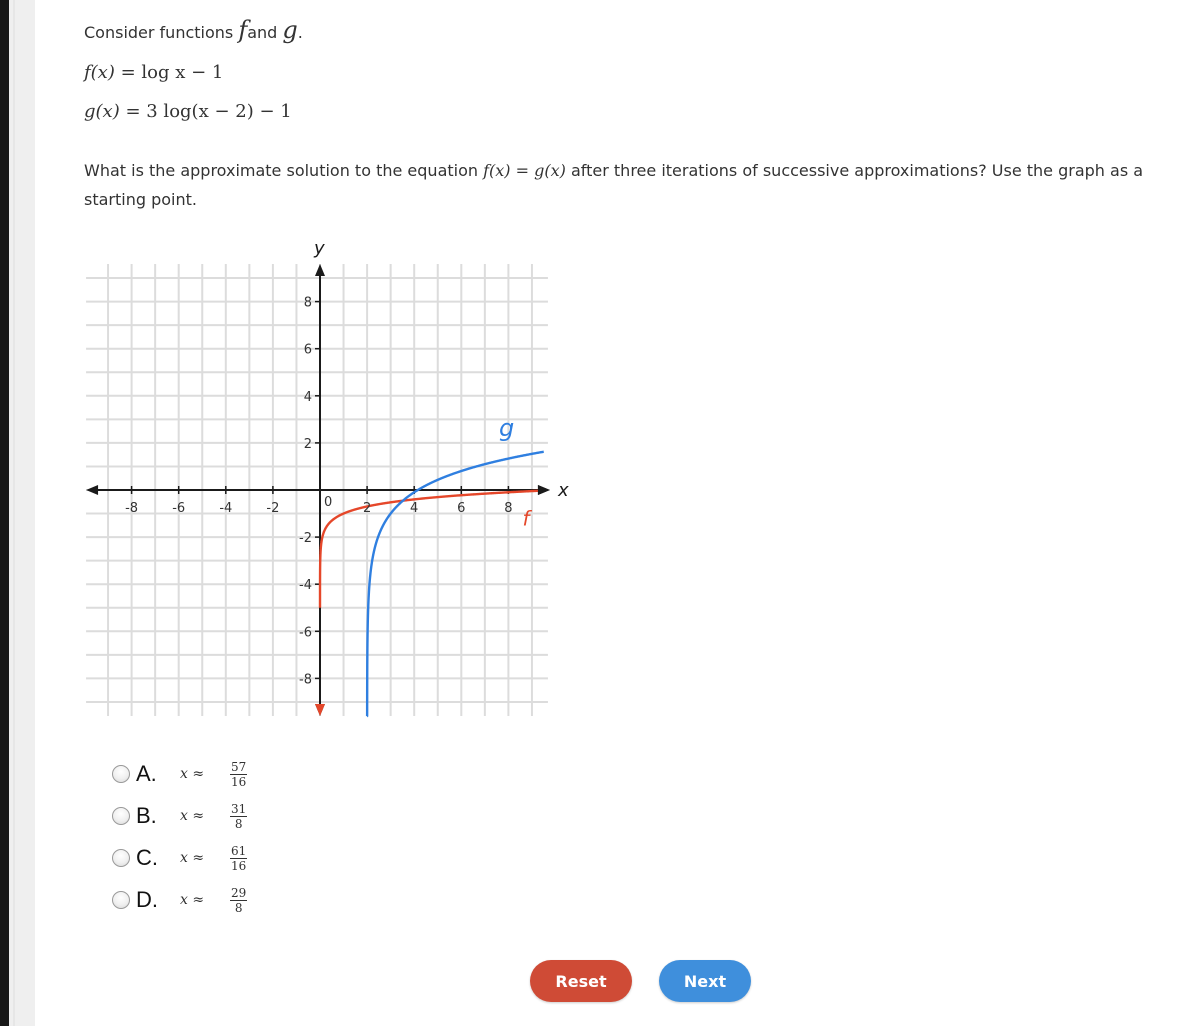  Describe the element at coordinates (308, 397) in the screenshot. I see `y-tick-label: 4` at that location.